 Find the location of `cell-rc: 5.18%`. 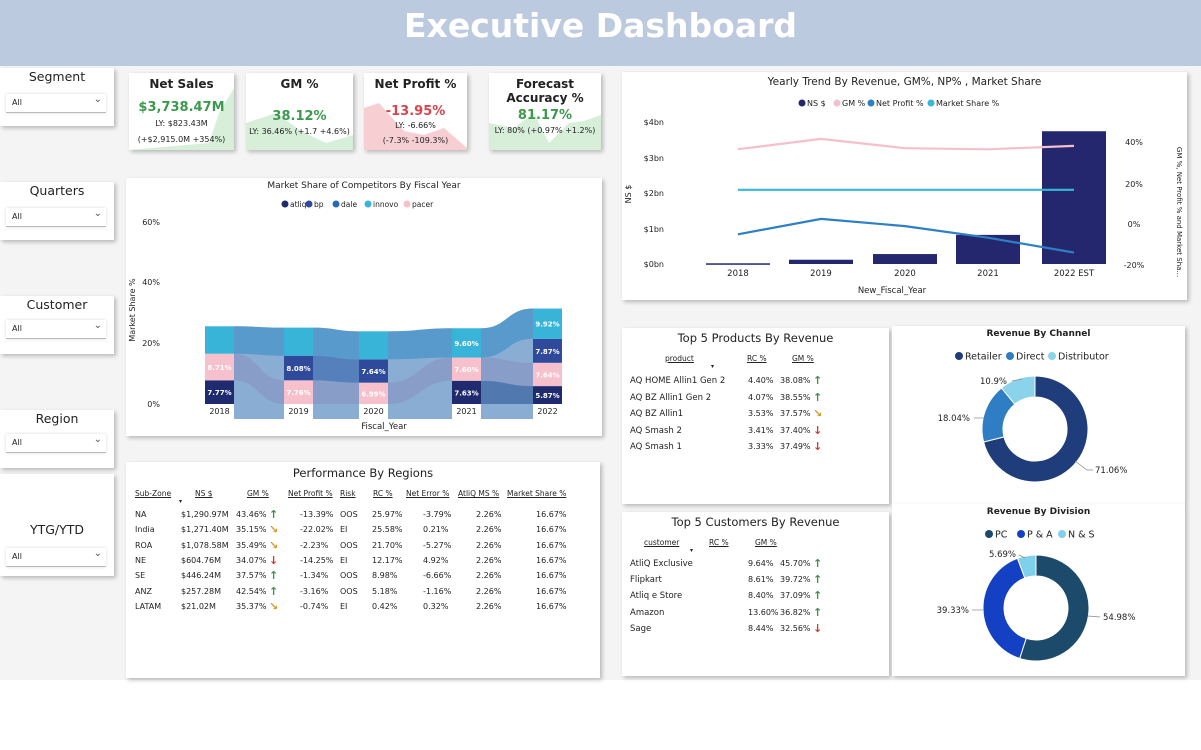

cell-rc: 5.18% is located at coordinates (385, 591).